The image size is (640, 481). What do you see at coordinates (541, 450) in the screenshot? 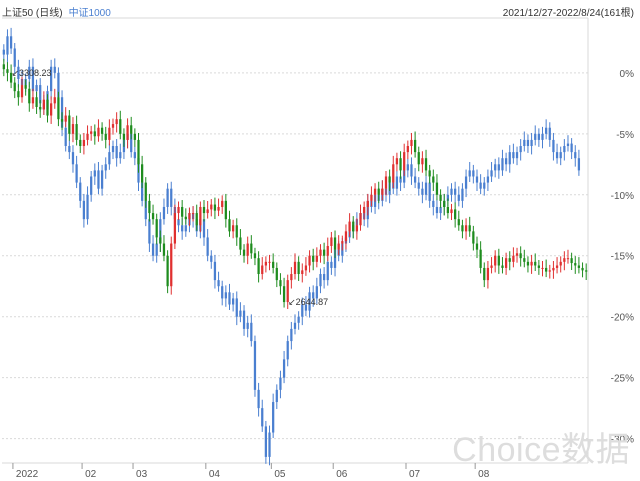
I see `watermark: Choice数据` at bounding box center [541, 450].